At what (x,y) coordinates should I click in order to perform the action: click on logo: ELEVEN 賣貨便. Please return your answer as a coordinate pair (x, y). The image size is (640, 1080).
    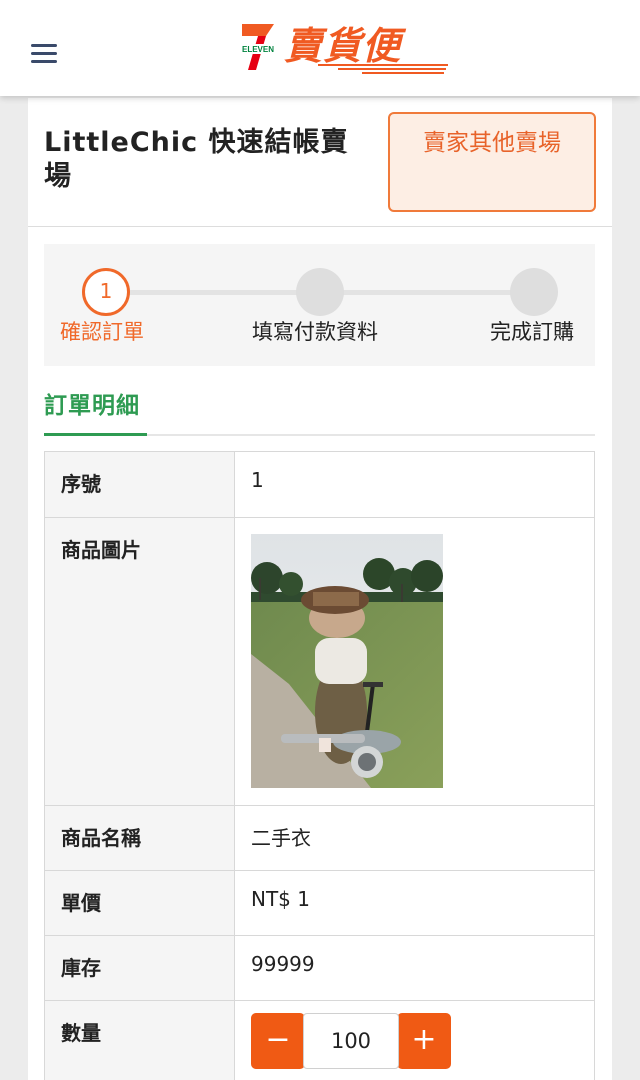
    Looking at the image, I should click on (342, 49).